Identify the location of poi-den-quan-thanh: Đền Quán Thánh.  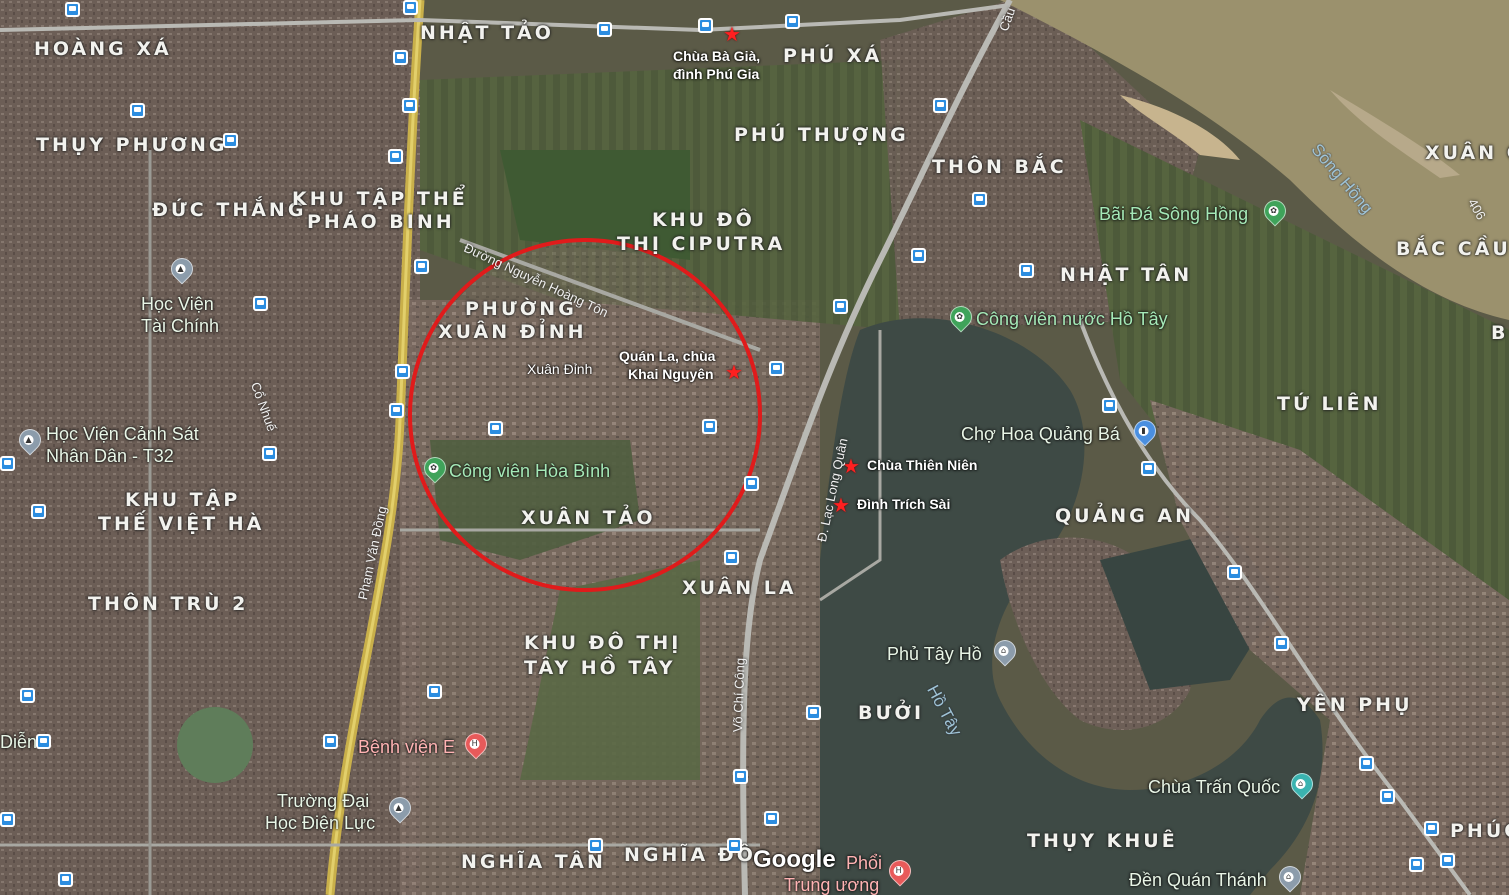
(1198, 880).